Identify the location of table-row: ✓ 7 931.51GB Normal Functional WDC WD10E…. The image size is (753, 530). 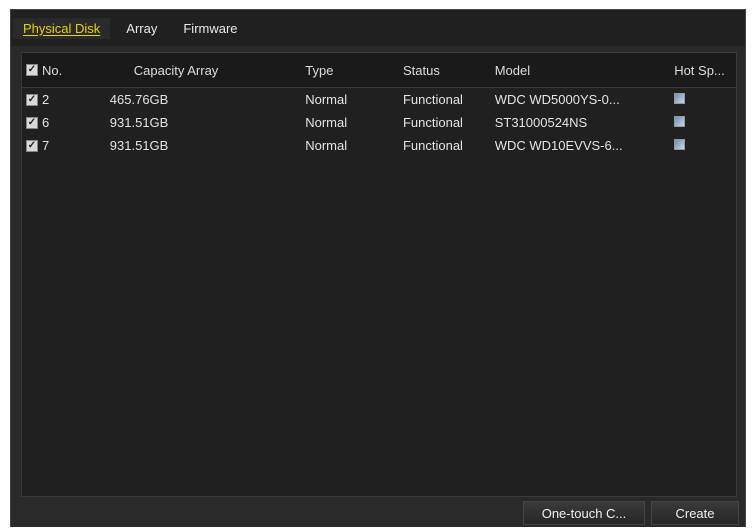
(379, 145).